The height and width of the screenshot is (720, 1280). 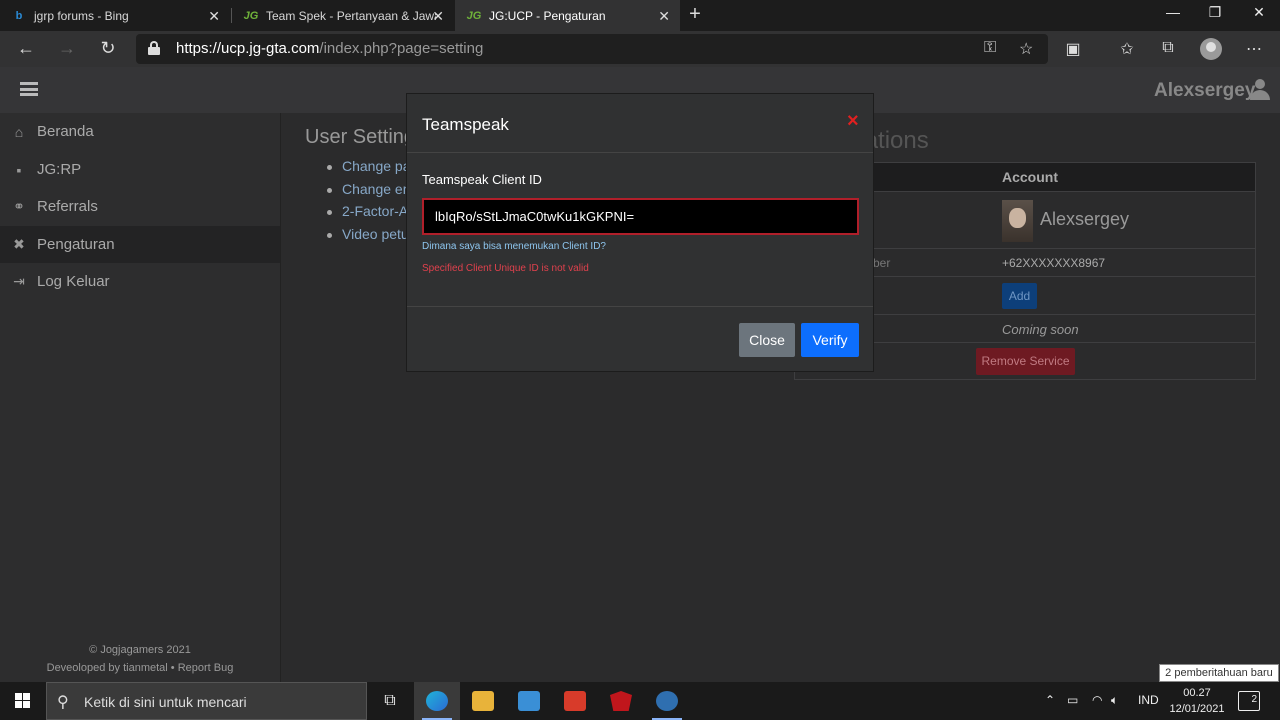 I want to click on more-menu-icon: ⋯, so click(x=1254, y=49).